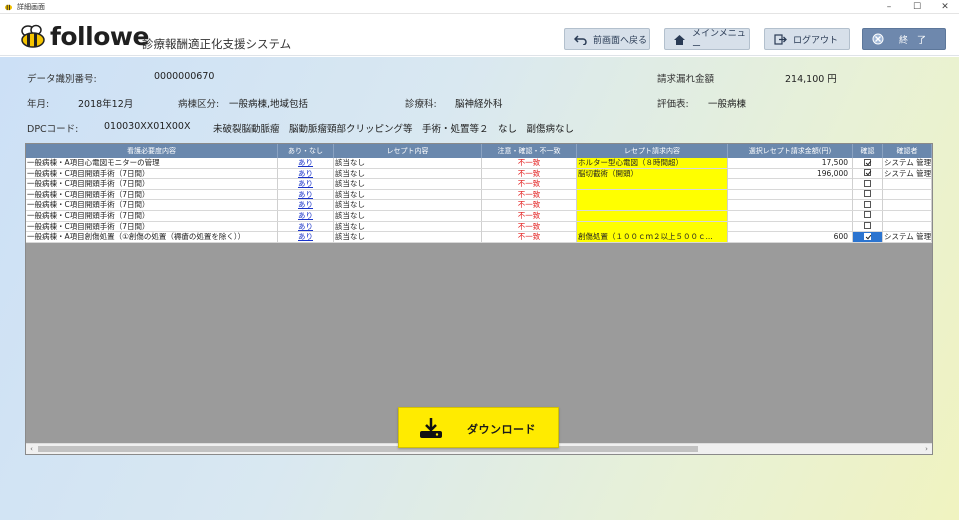 The image size is (959, 520). Describe the element at coordinates (913, 40) in the screenshot. I see `exit-label: 終 了` at that location.